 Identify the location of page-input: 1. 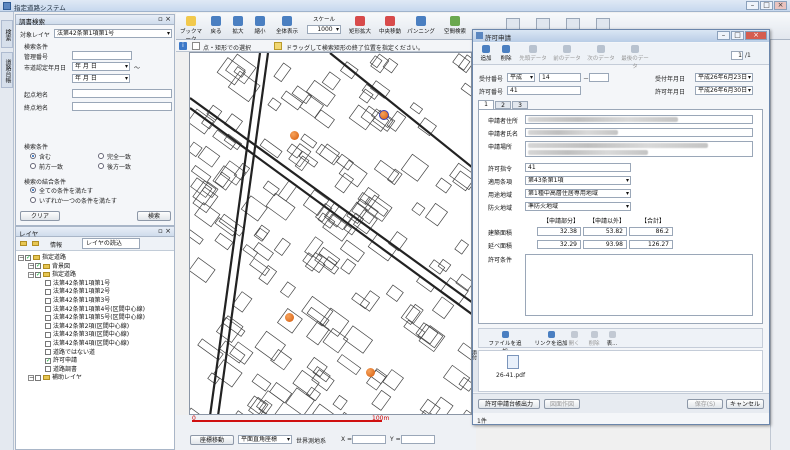
(737, 55).